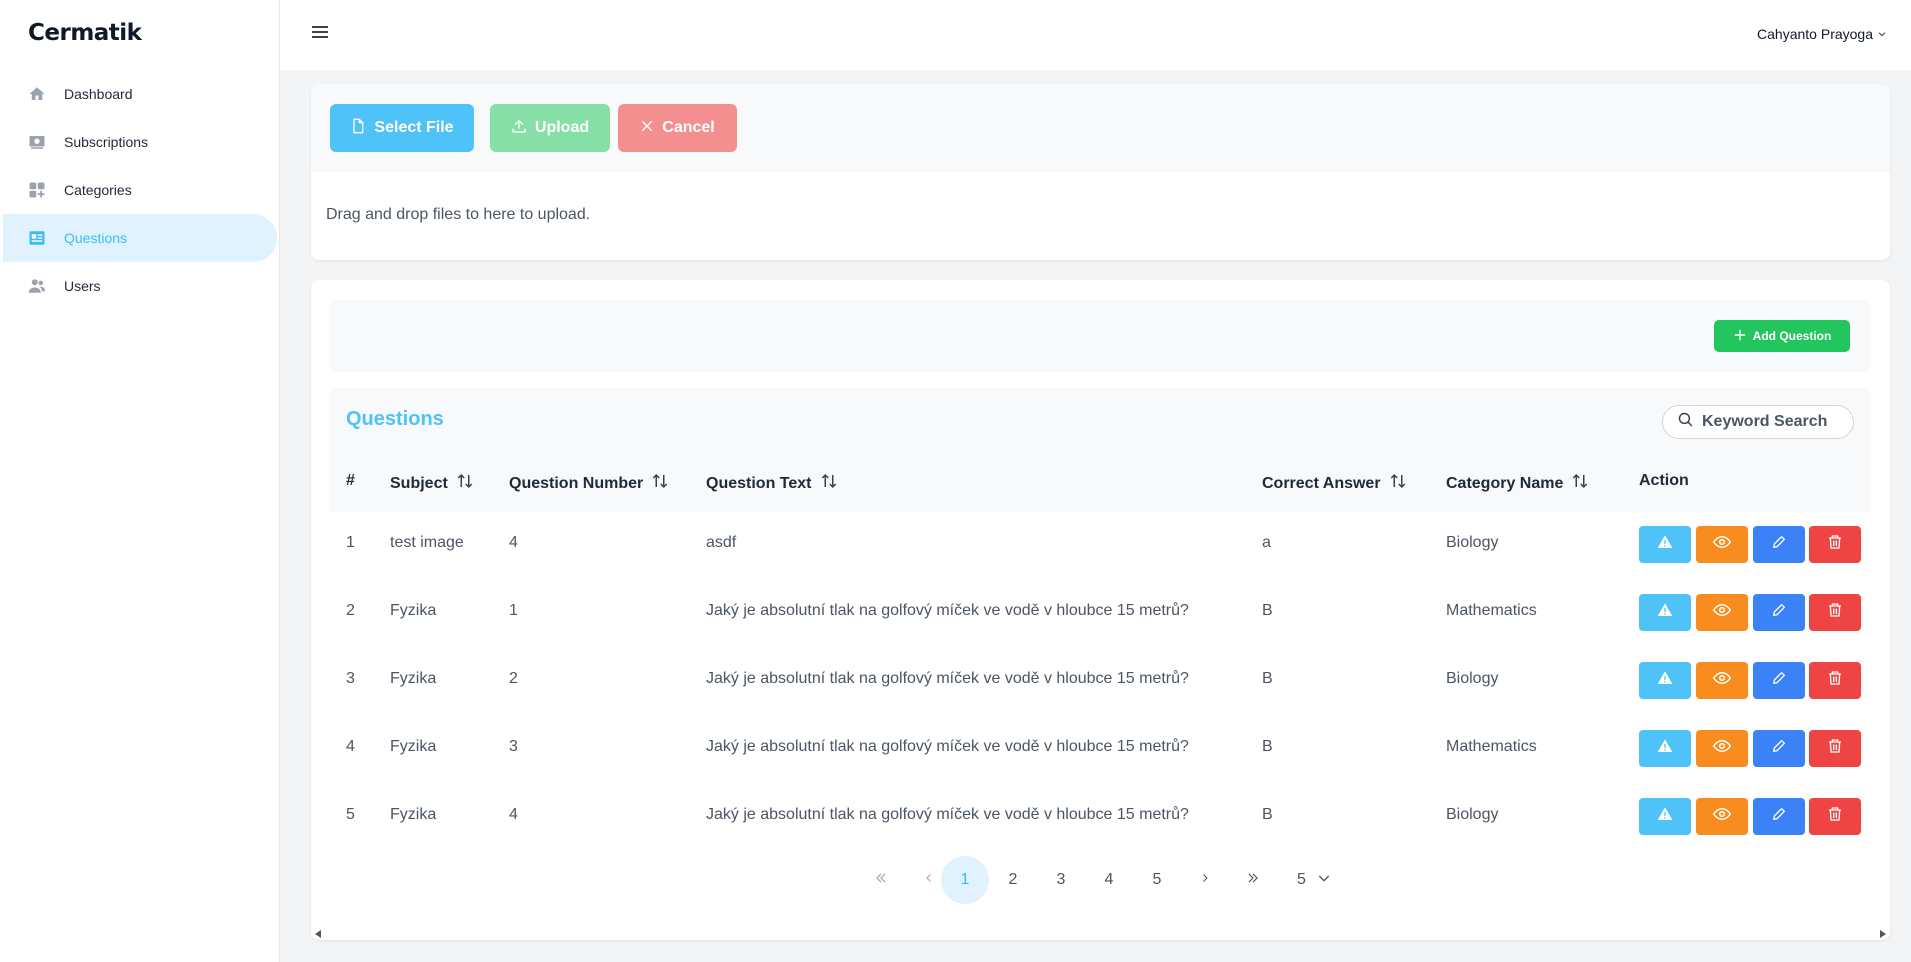  What do you see at coordinates (550, 128) in the screenshot?
I see `upload-button: Upload` at bounding box center [550, 128].